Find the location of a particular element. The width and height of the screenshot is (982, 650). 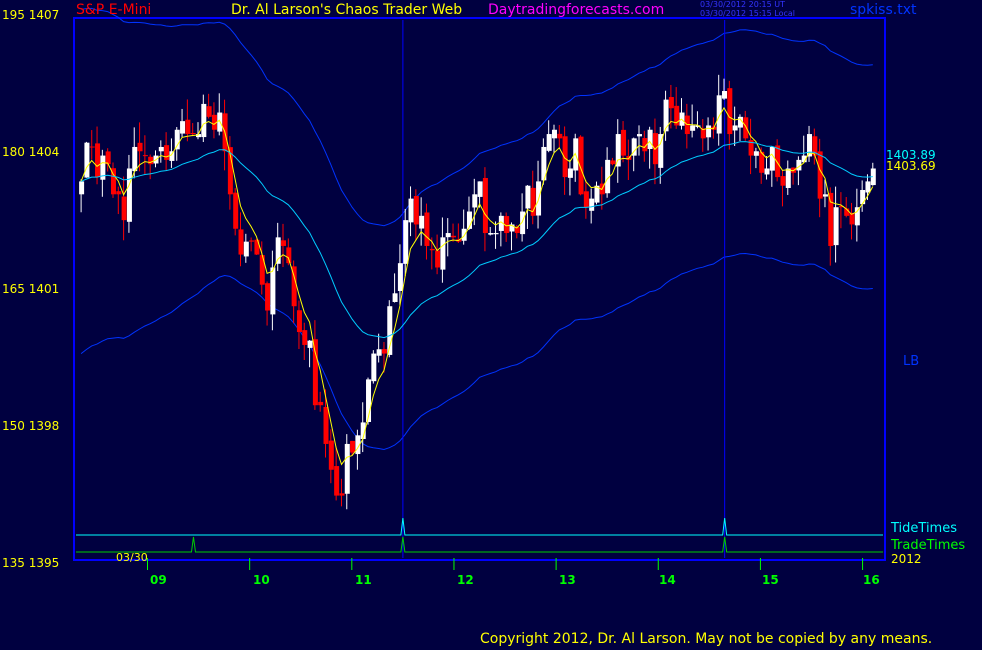

x-tick-label: 15 is located at coordinates (770, 580).